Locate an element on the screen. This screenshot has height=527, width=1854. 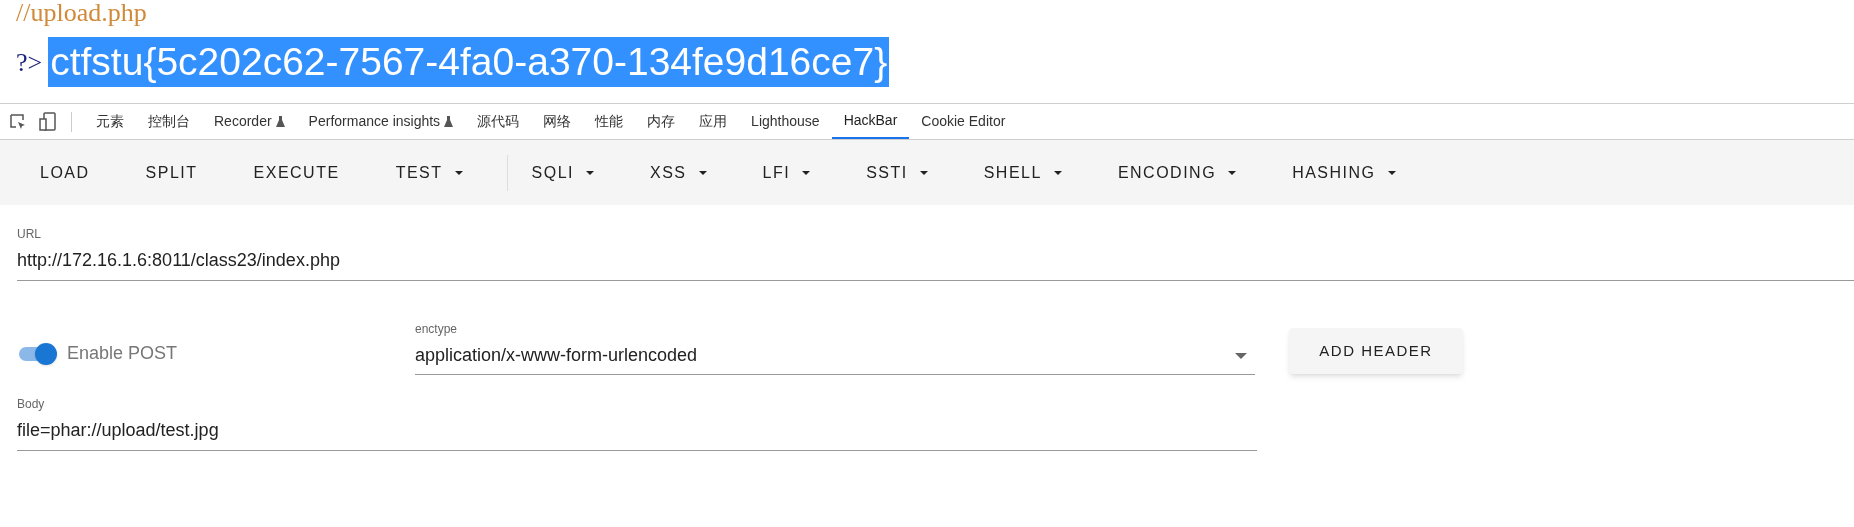
toolbar-button: TEST is located at coordinates (429, 172).